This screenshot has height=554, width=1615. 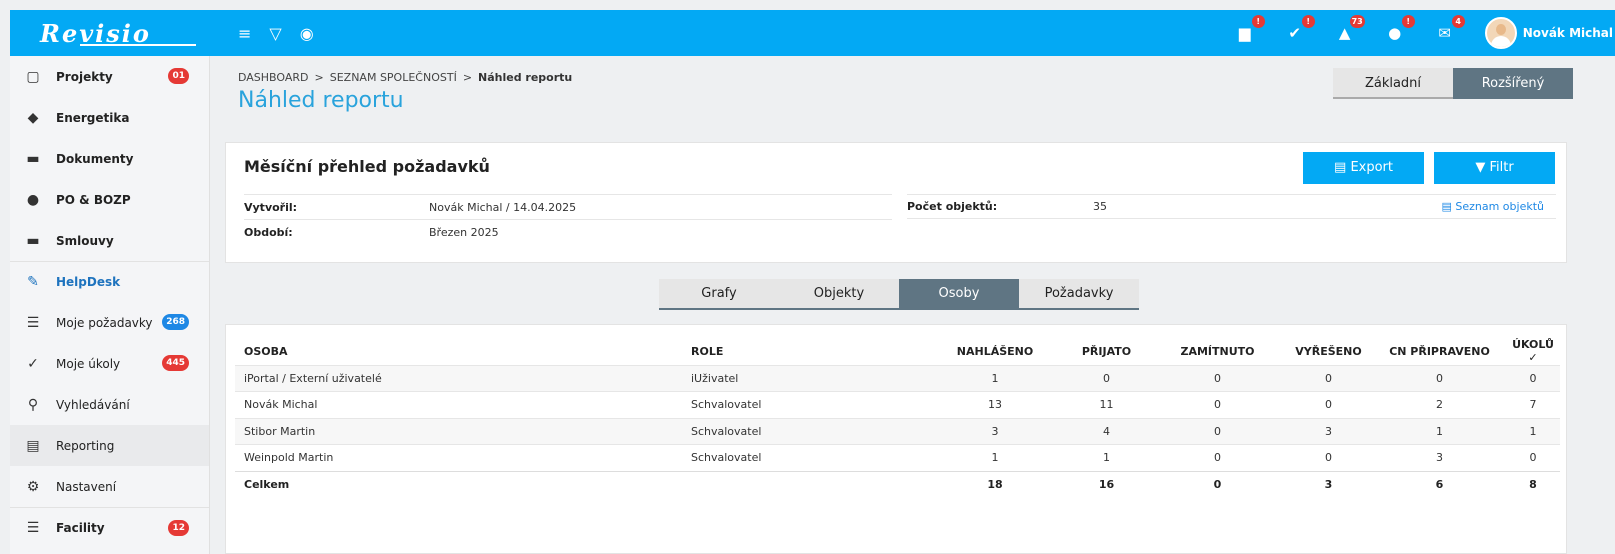 I want to click on sidebar-item-projekty: ▢ Projekty 01, so click(x=109, y=76).